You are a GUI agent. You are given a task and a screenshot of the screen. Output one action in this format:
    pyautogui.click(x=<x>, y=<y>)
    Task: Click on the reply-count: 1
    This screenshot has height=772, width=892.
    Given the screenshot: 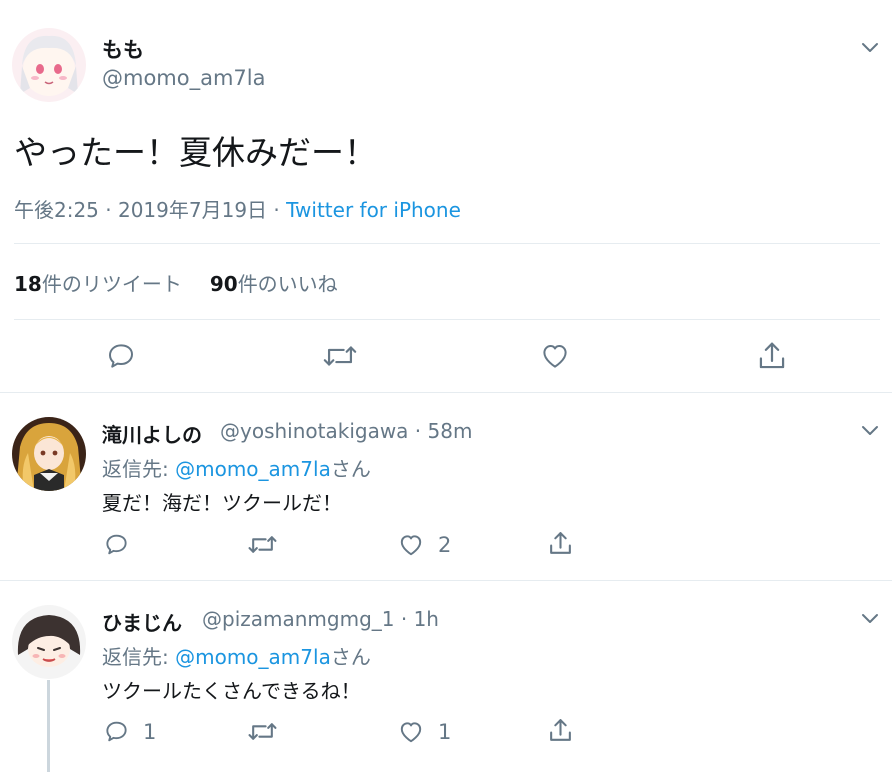 What is the action you would take?
    pyautogui.click(x=150, y=731)
    